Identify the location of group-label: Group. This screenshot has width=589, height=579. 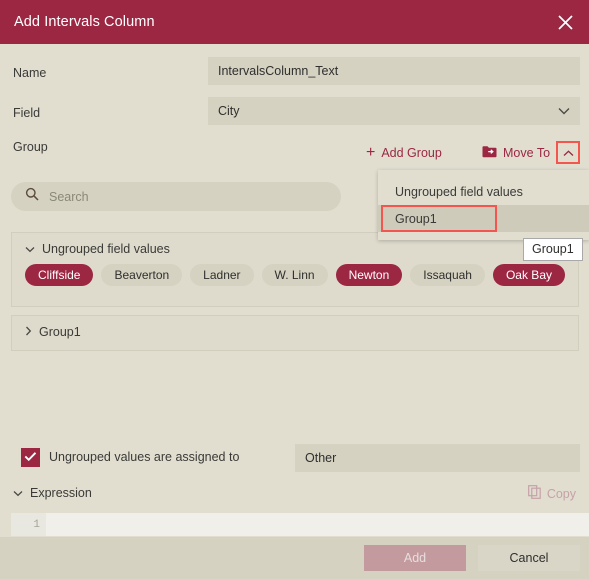
(30, 147).